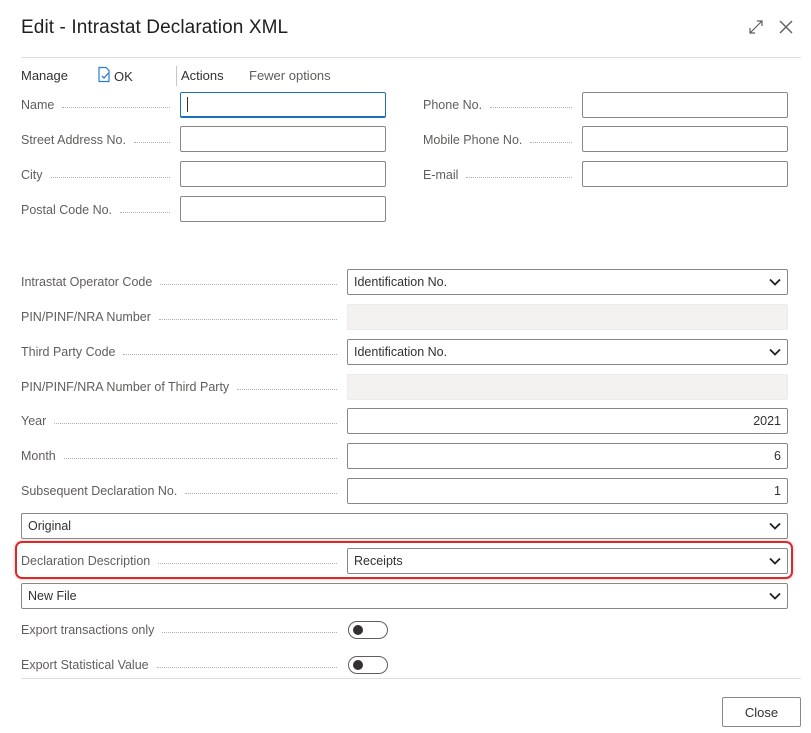 The height and width of the screenshot is (733, 811). Describe the element at coordinates (567, 317) in the screenshot. I see `pin-input` at that location.